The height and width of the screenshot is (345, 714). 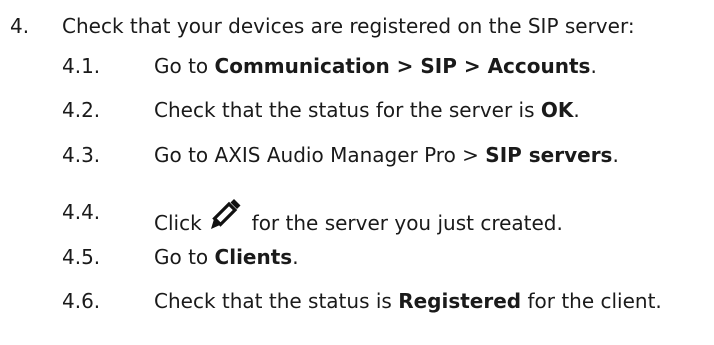 What do you see at coordinates (549, 155) in the screenshot?
I see `ui-path: SIP servers` at bounding box center [549, 155].